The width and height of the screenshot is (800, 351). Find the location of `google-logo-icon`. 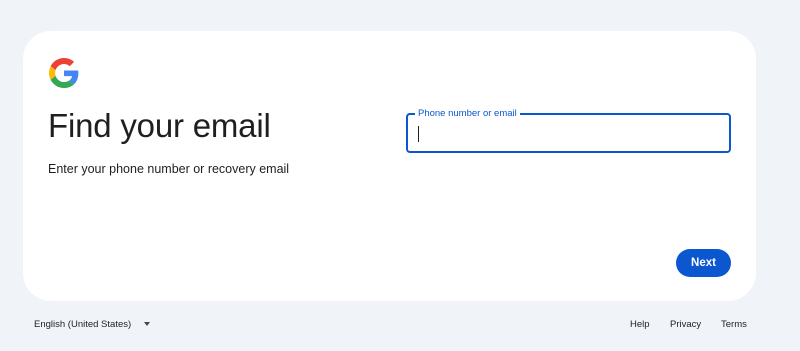

google-logo-icon is located at coordinates (64, 73).